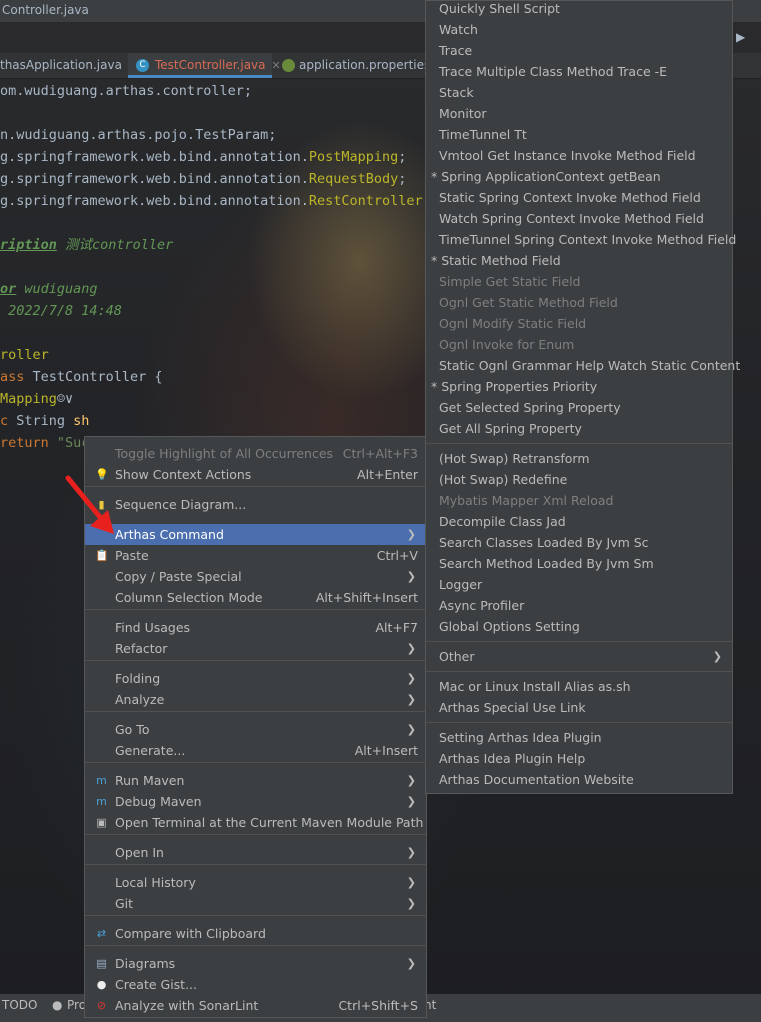  I want to click on menu-item-analyze-with-sonarlint: ⊘ Analyze with SonarLint Ctrl+Shift+S, so click(255, 1005).